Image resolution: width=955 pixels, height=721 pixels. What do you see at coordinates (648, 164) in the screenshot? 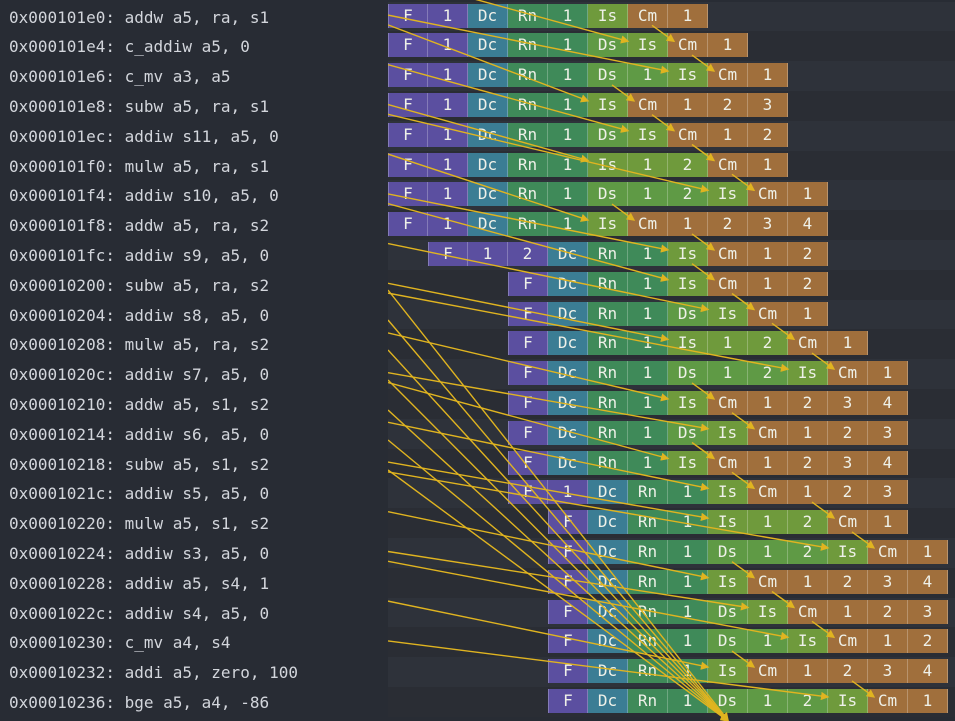
I see `stage-cell-is: 1` at bounding box center [648, 164].